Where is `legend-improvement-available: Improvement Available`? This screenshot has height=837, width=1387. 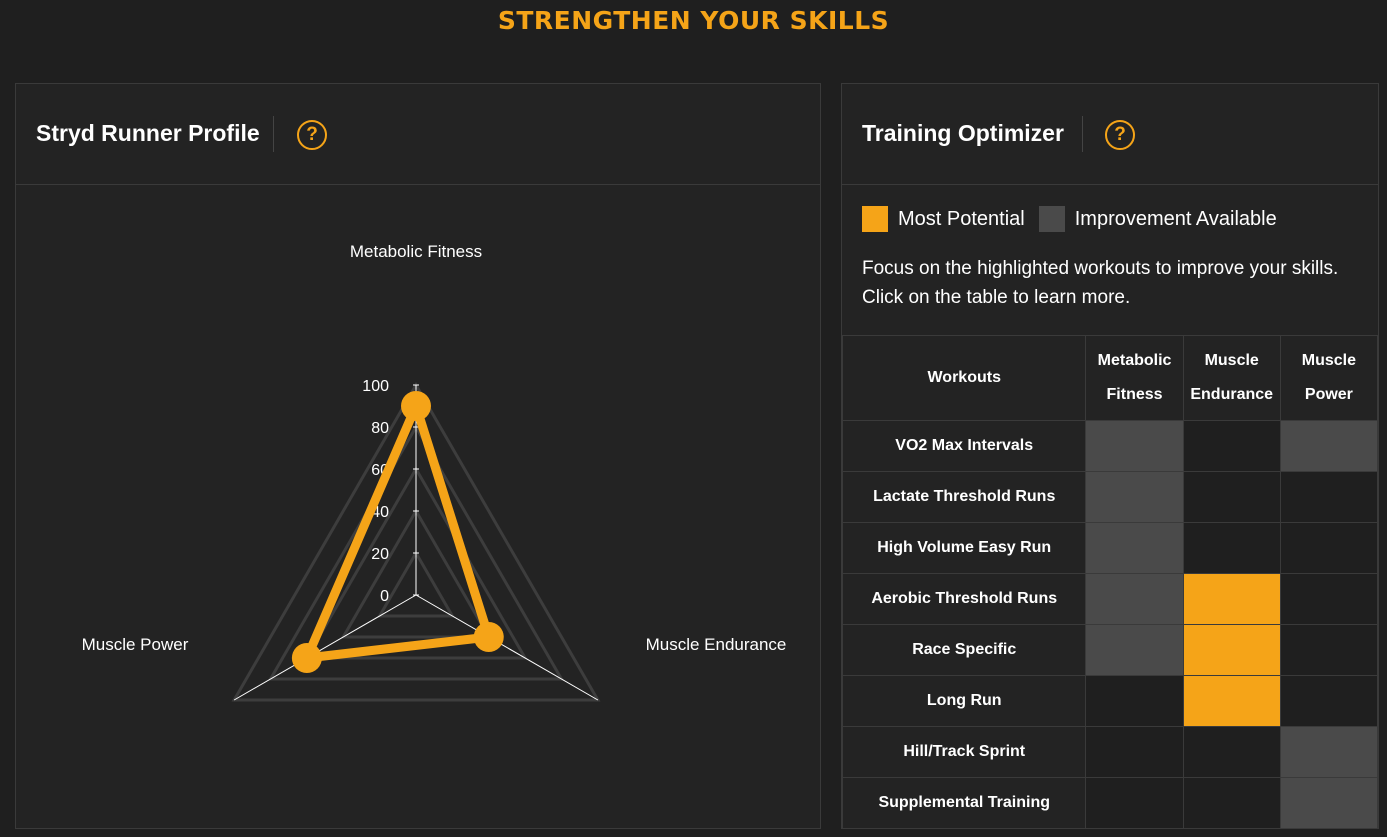 legend-improvement-available: Improvement Available is located at coordinates (1157, 219).